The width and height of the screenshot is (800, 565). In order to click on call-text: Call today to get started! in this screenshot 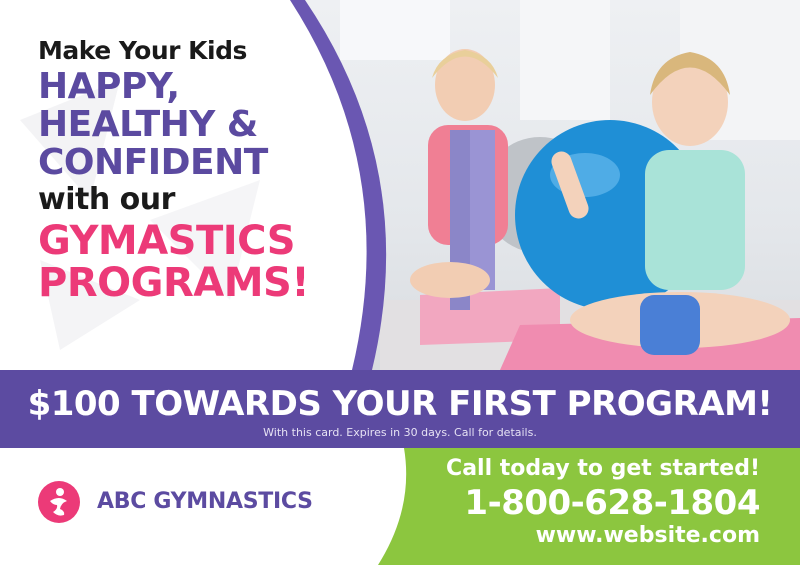, I will do `click(603, 468)`.